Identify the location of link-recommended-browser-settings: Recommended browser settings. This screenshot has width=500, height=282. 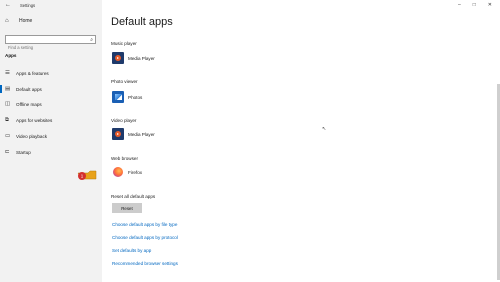
(145, 263).